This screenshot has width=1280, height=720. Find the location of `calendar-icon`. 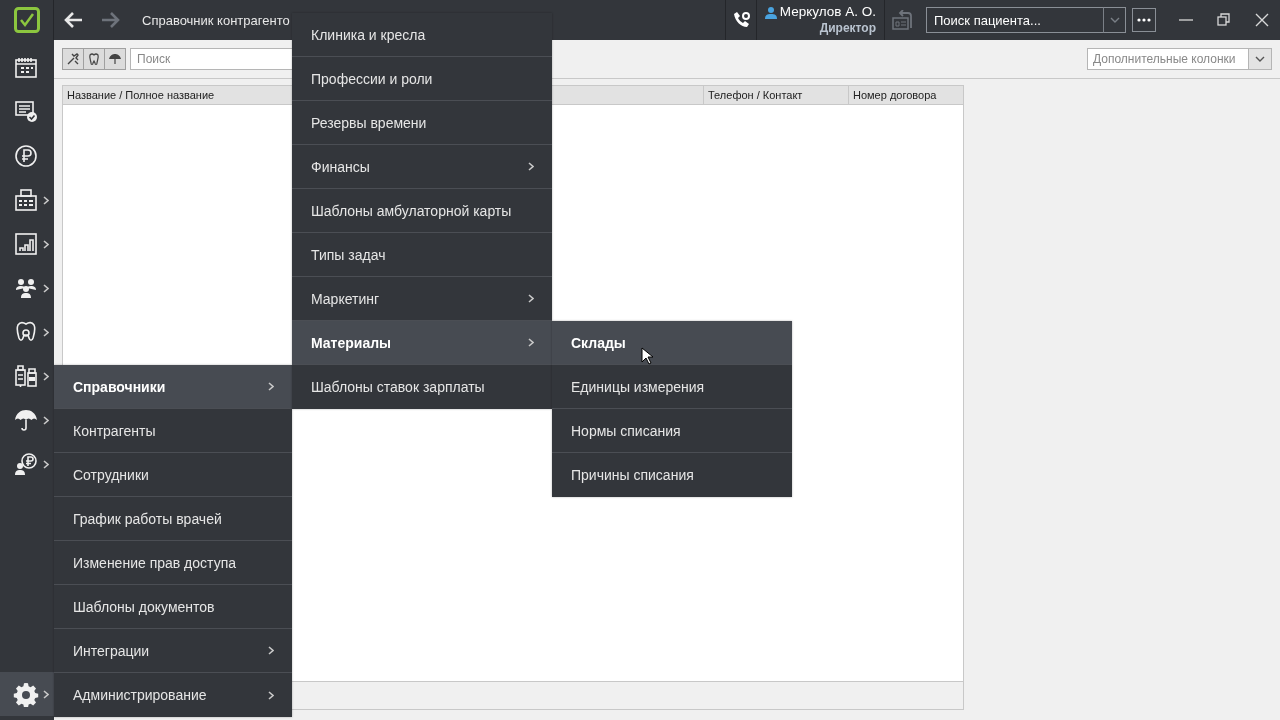

calendar-icon is located at coordinates (26, 68).